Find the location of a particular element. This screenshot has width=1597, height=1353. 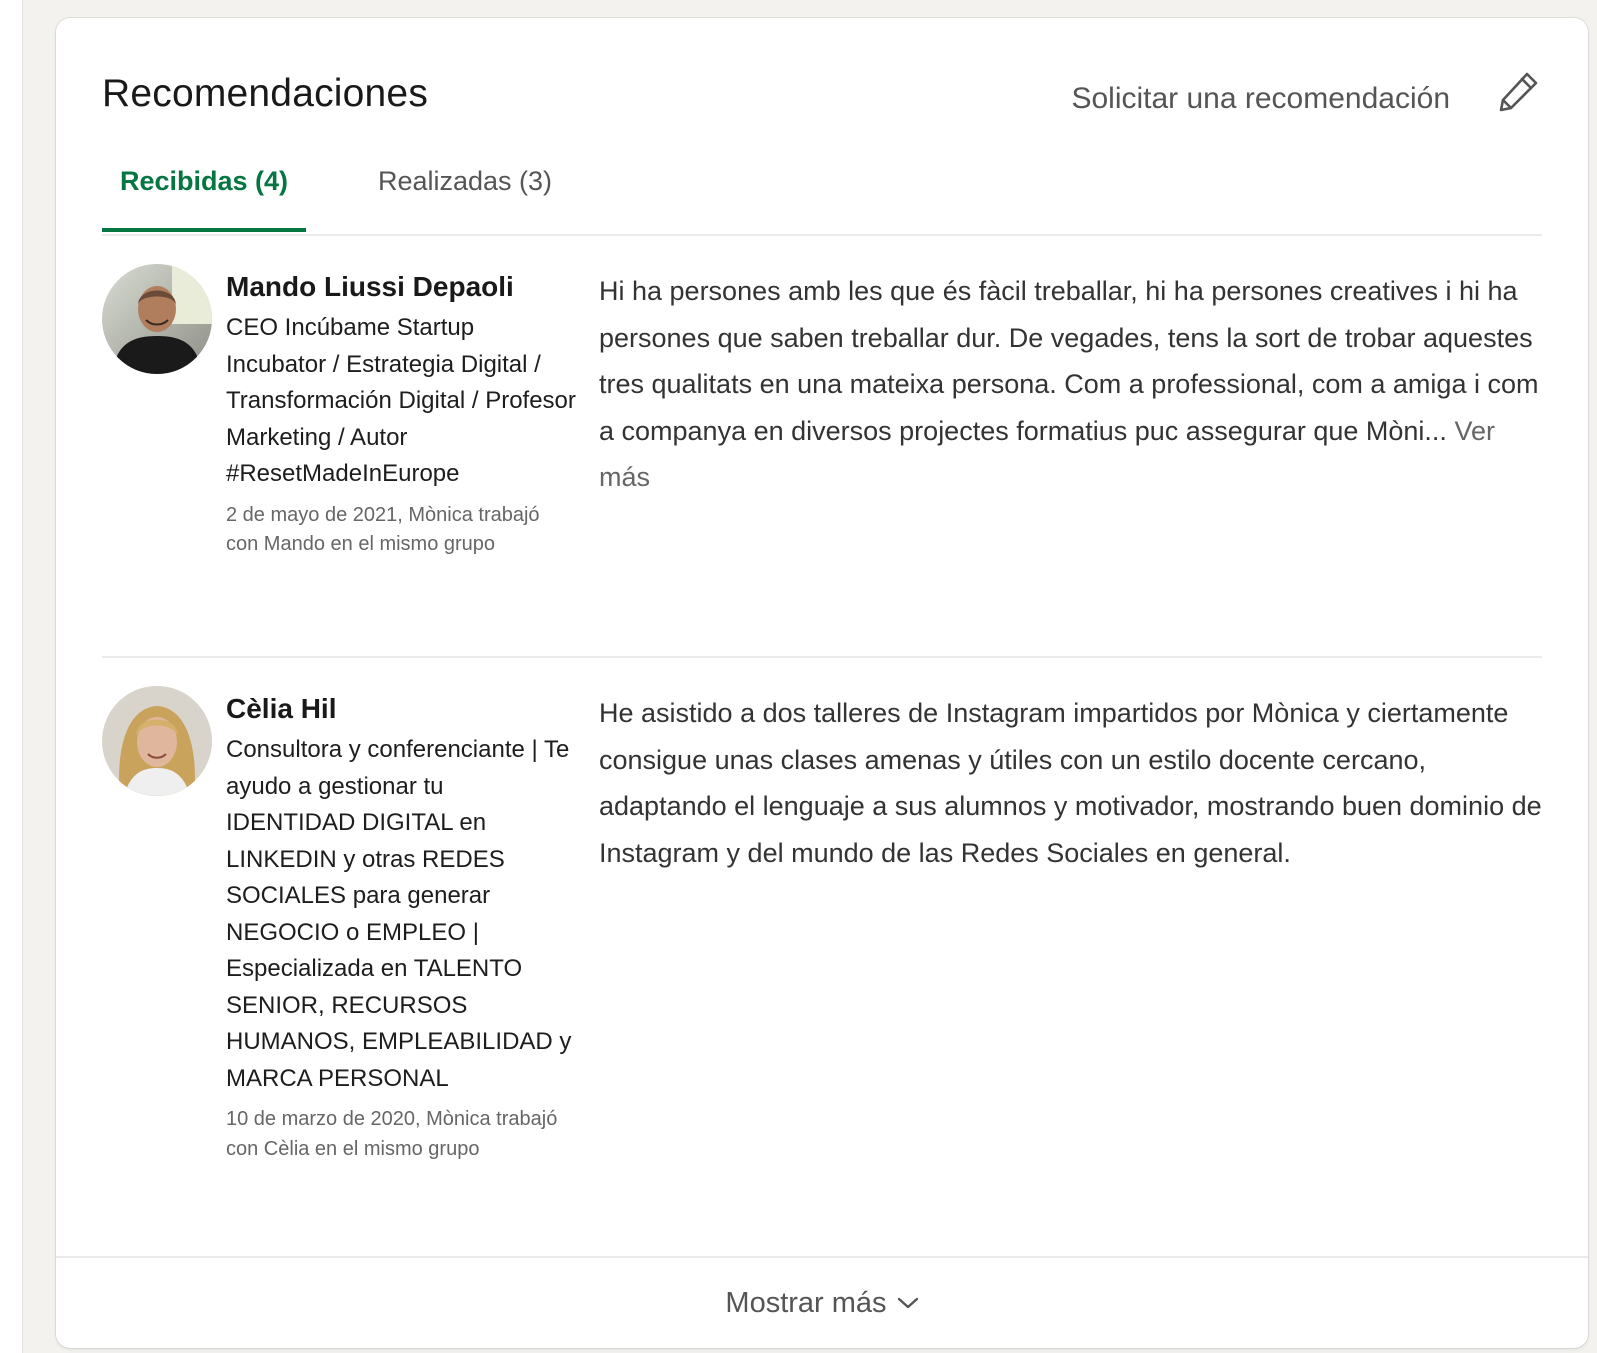

chevron-down-icon is located at coordinates (907, 1303).